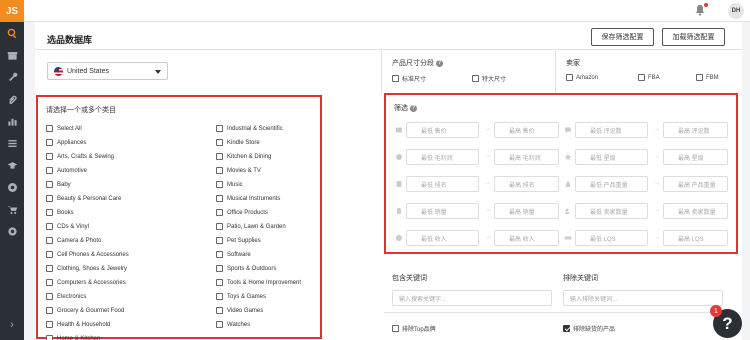 This screenshot has height=340, width=750. I want to click on category-checkbox: Books, so click(60, 212).